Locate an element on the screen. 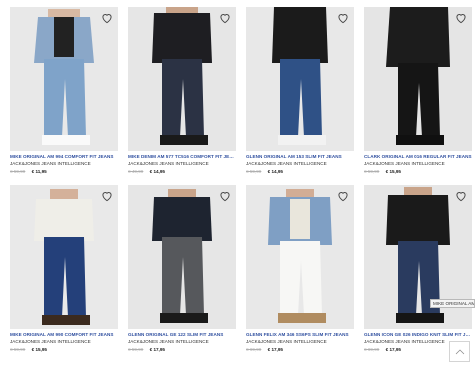 This screenshot has width=475, height=366. price-row: € 69,99 € 17,95 is located at coordinates (300, 350).